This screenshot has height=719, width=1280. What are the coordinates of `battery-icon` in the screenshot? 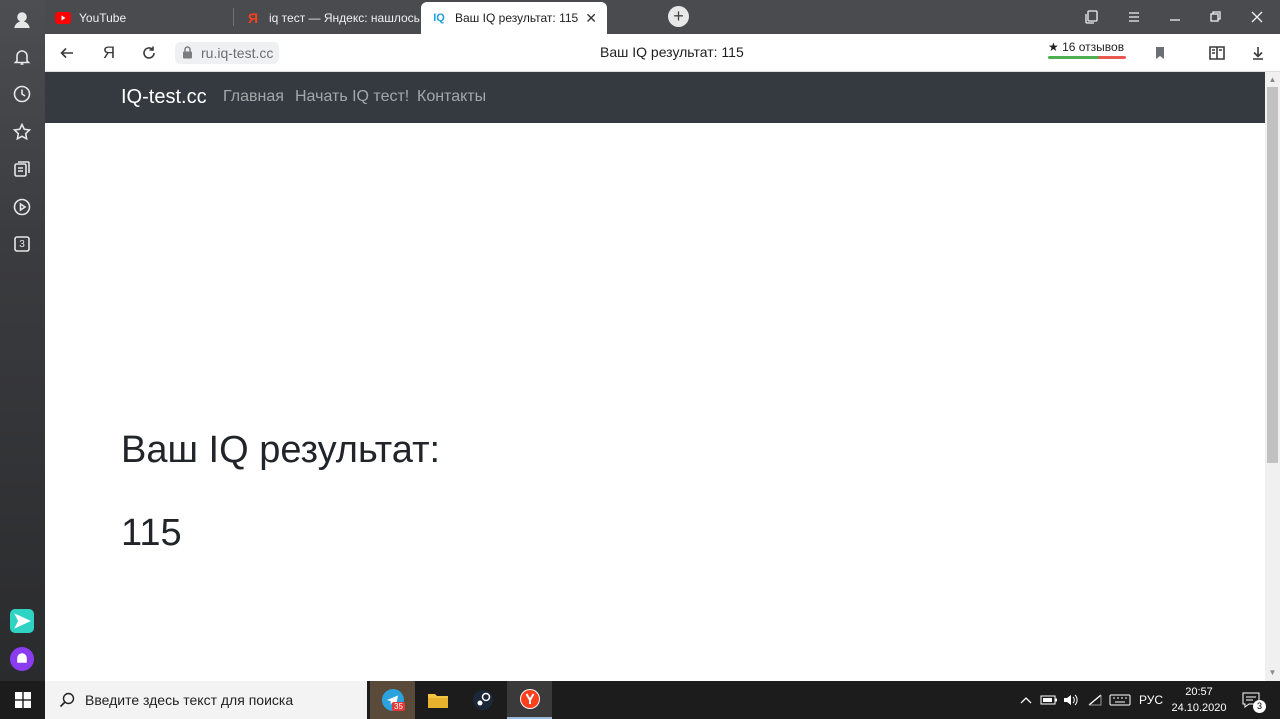 It's located at (1049, 700).